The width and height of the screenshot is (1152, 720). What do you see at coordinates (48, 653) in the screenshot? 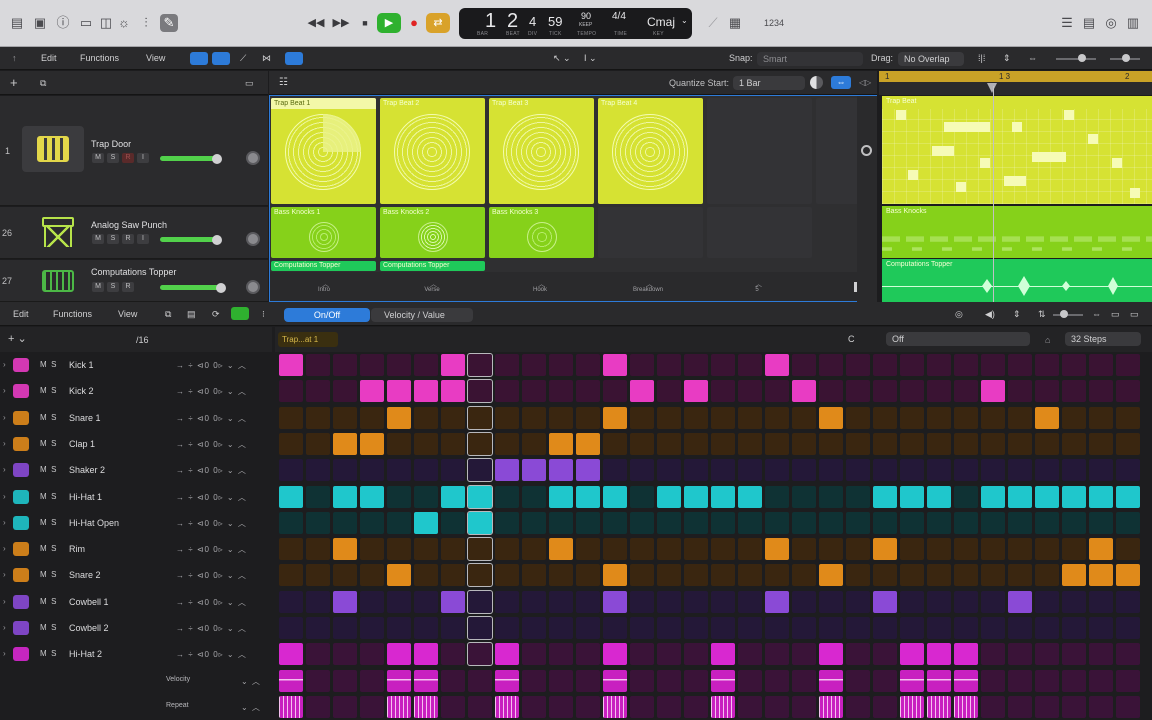
I see `mute-solo-buttons: M S` at bounding box center [48, 653].